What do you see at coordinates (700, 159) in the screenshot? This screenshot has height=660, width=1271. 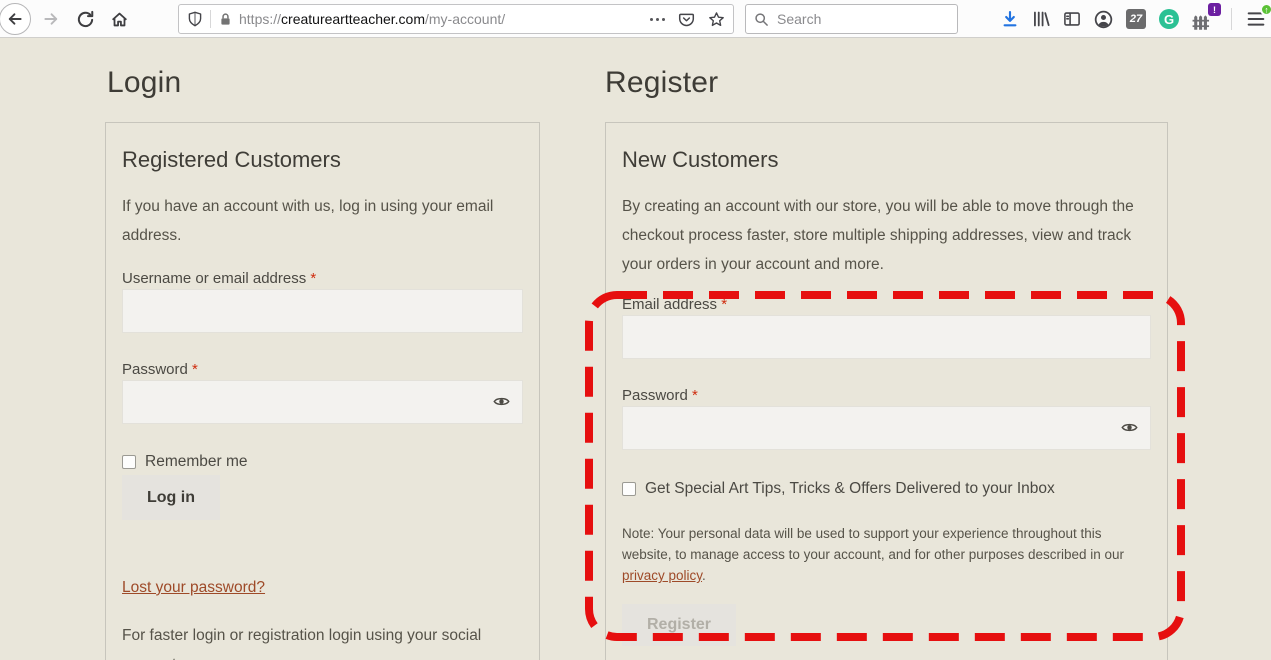 I see `register-panel-title: New Customers` at bounding box center [700, 159].